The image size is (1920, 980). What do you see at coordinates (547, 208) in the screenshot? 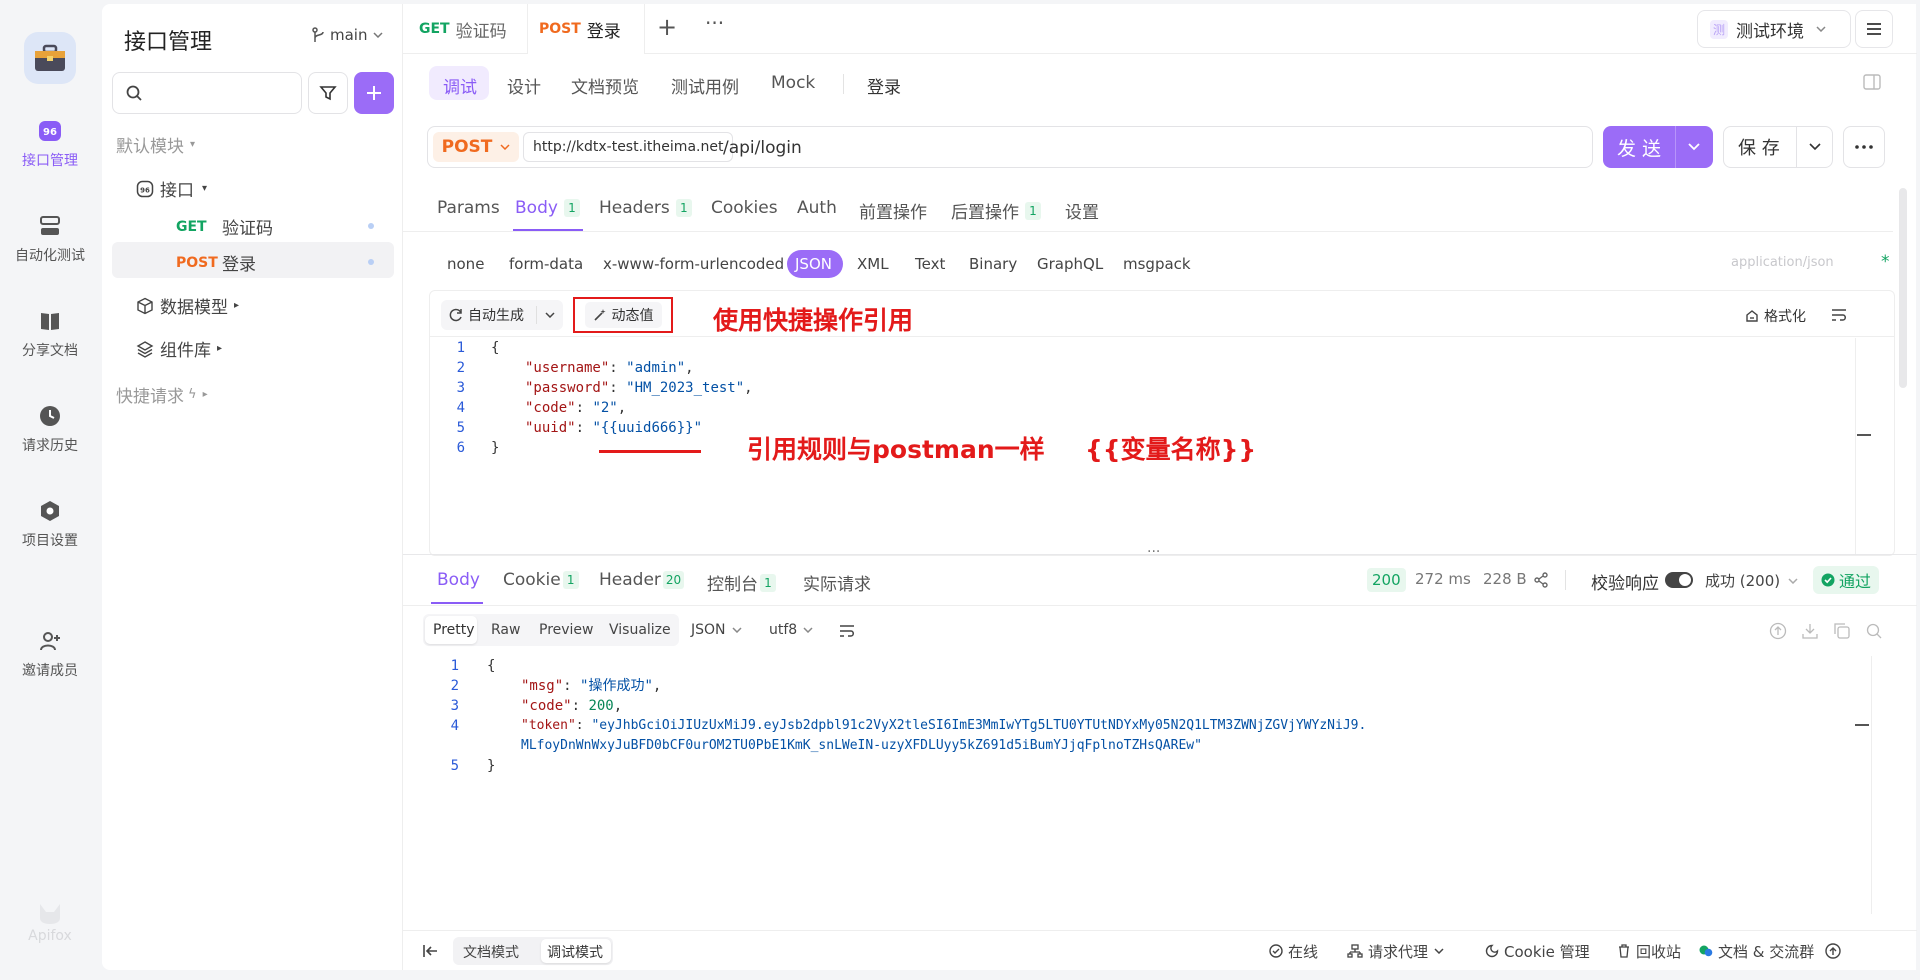
I see `param-tab-body: Body 1` at bounding box center [547, 208].